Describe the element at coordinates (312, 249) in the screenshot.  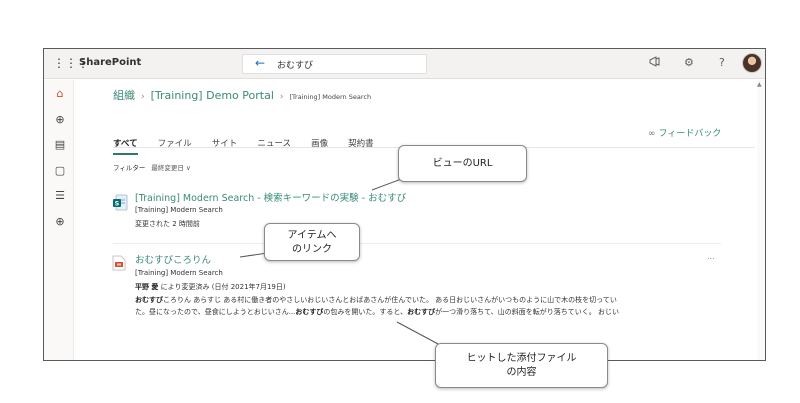
I see `callout-item-link-line2: のリンク` at that location.